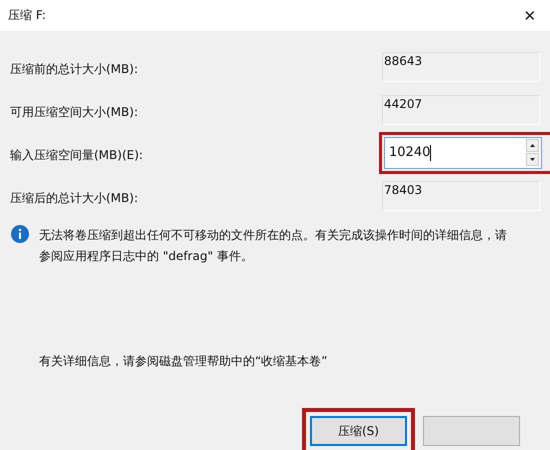 This screenshot has width=550, height=450. Describe the element at coordinates (74, 69) in the screenshot. I see `field-label: 压缩前的总计大小(MB):` at that location.